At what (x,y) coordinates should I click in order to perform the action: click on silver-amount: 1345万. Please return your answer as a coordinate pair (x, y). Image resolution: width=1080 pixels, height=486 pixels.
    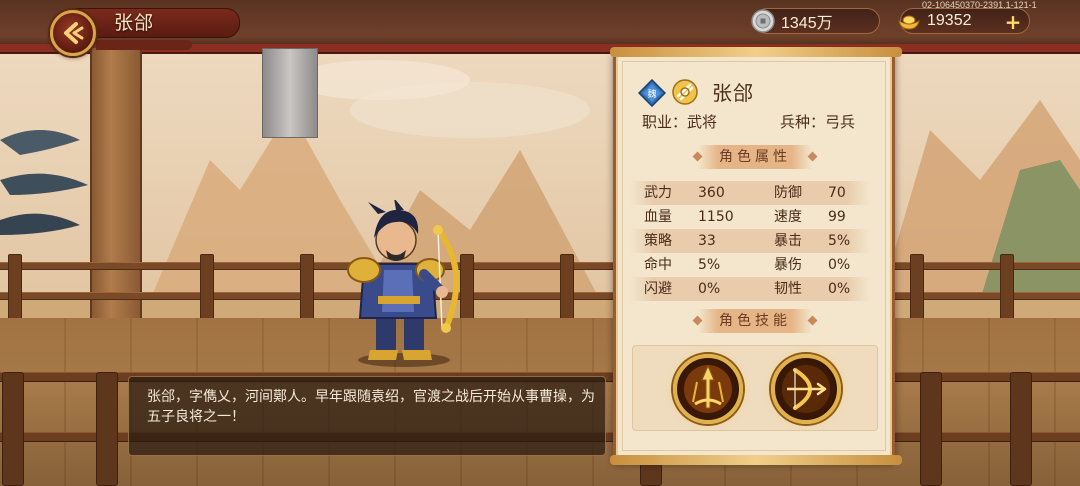
    Looking at the image, I should click on (807, 23).